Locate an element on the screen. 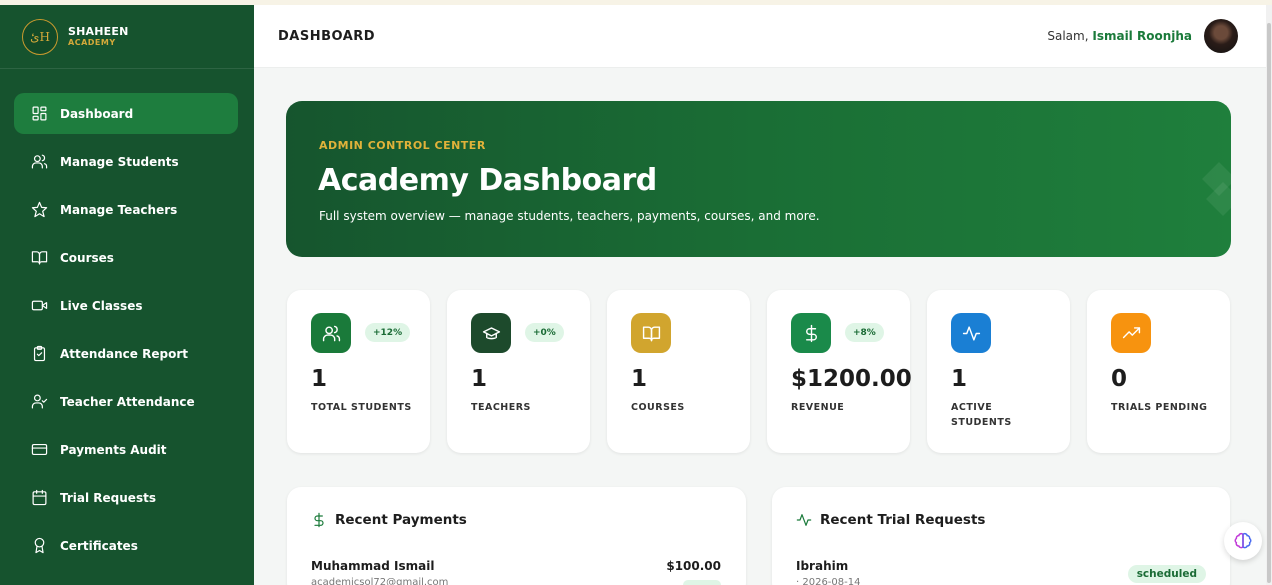 This screenshot has width=1272, height=585. sidebar-item-label: Attendance Report is located at coordinates (124, 353).